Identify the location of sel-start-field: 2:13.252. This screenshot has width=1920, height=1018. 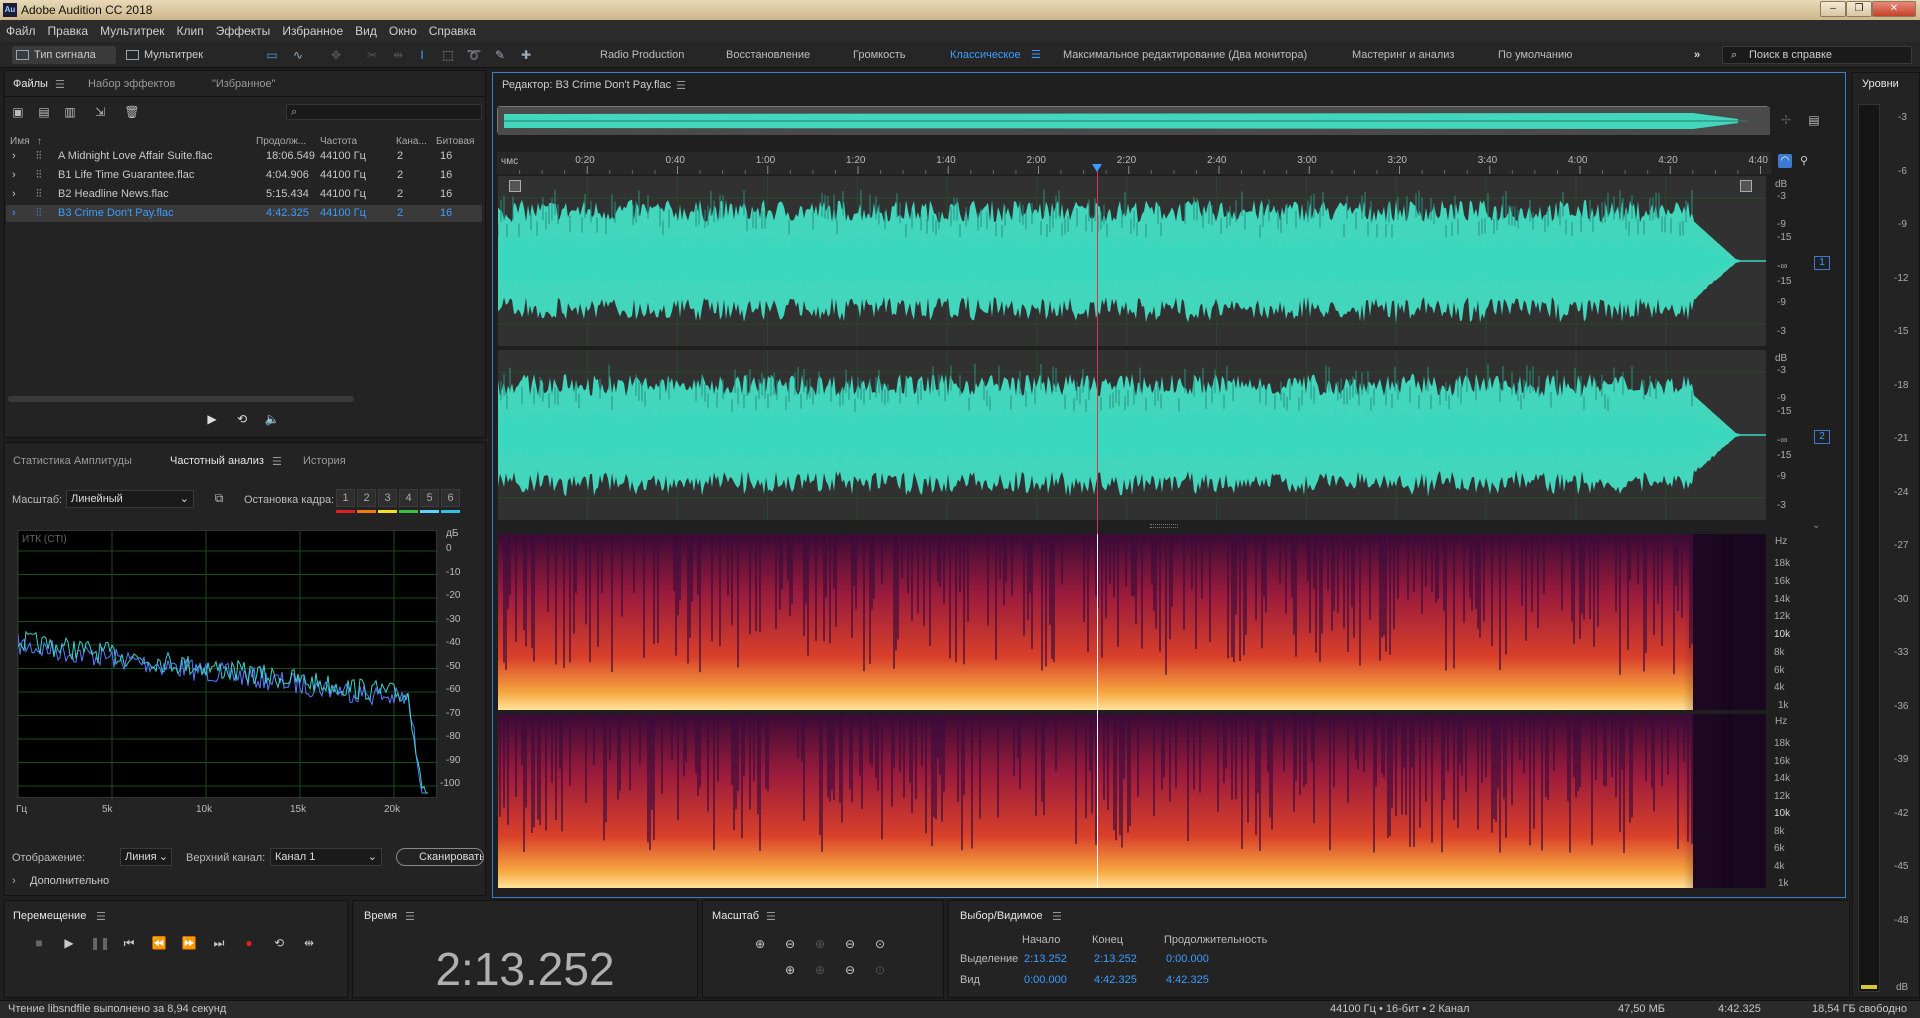
(1045, 959).